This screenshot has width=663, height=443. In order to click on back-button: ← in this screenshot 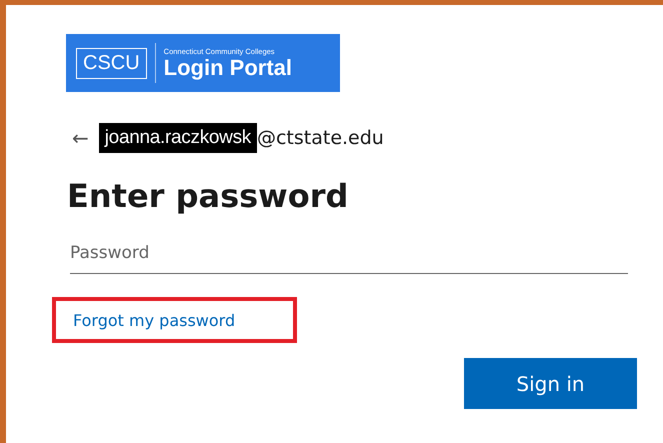, I will do `click(79, 138)`.